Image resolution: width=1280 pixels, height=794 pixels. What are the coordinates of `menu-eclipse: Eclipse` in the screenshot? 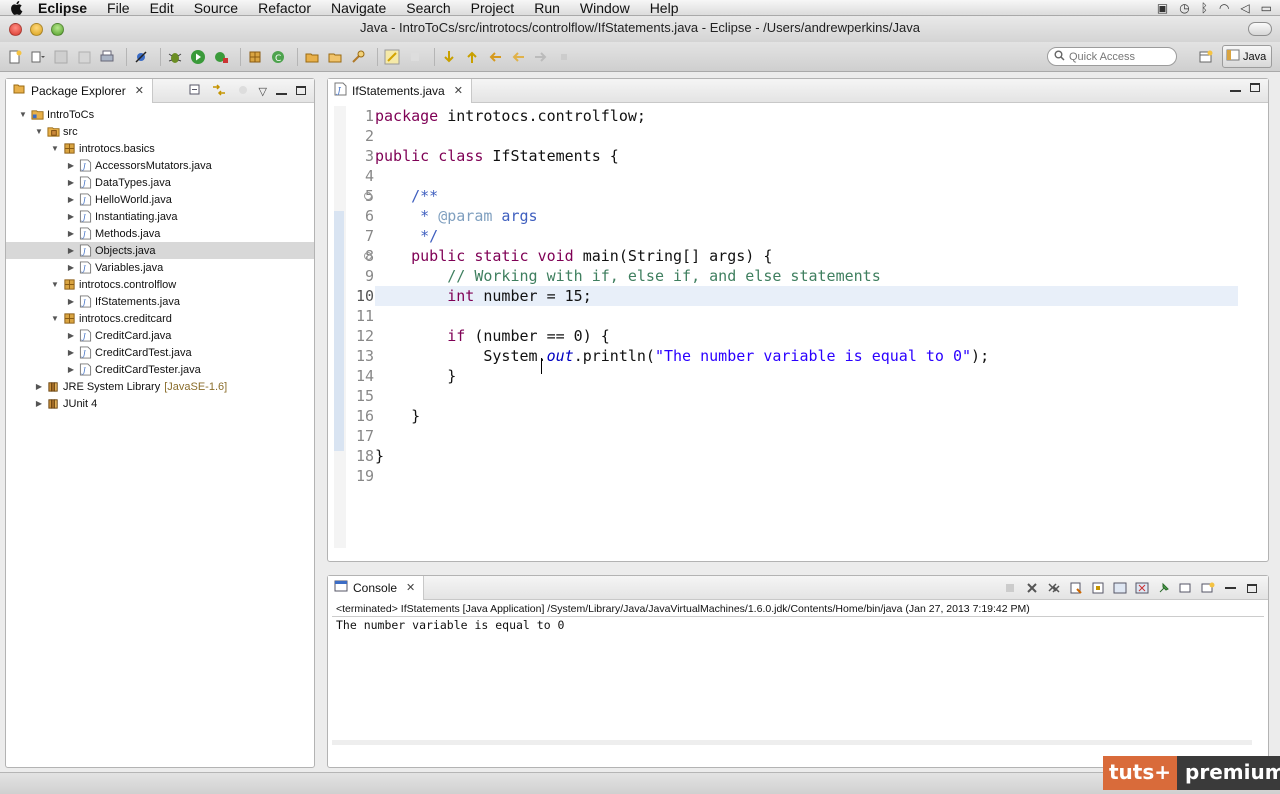 It's located at (62, 8).